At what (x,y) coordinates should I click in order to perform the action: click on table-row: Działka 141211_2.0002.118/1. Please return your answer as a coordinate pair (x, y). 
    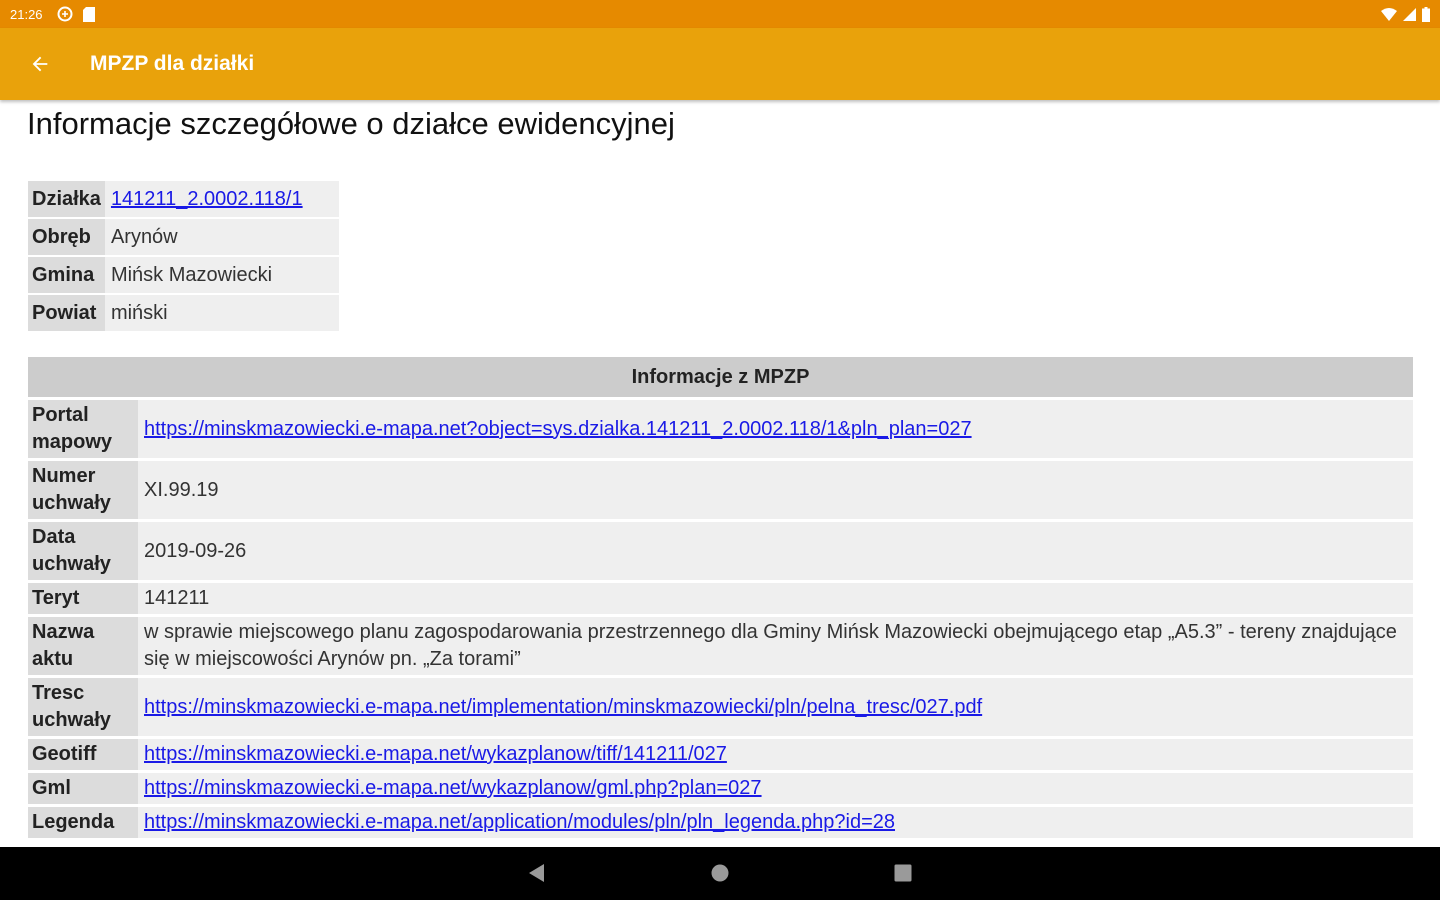
    Looking at the image, I should click on (183, 199).